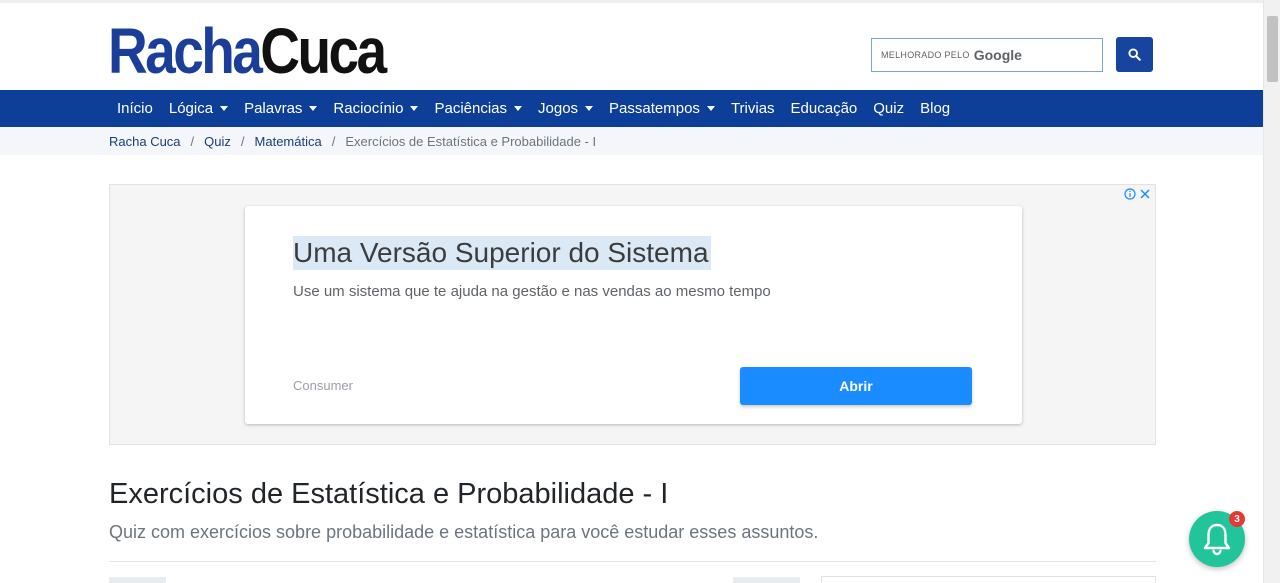 The image size is (1280, 583). I want to click on nav-item-logica: Lógica, so click(198, 108).